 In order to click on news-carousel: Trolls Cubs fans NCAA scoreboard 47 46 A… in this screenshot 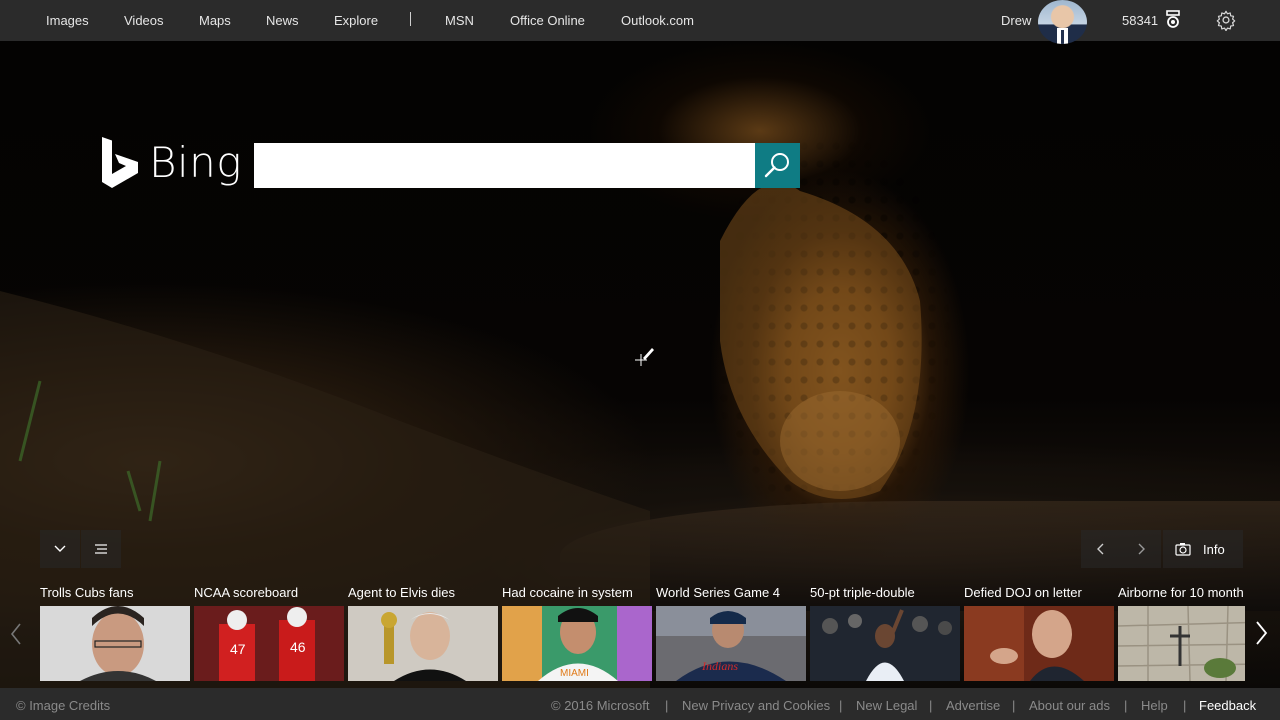, I will do `click(642, 631)`.